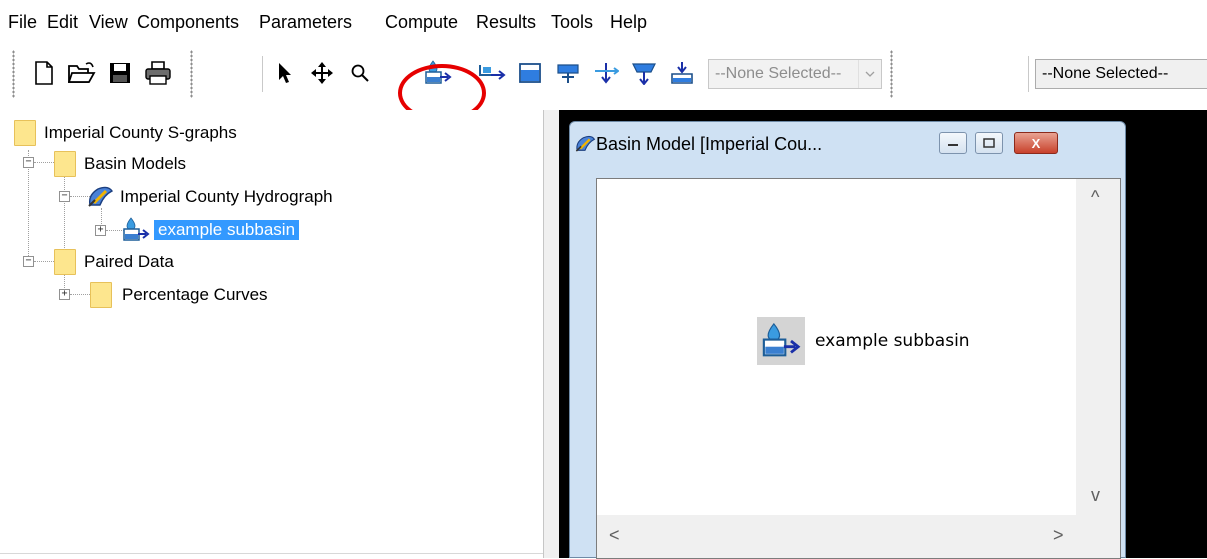  What do you see at coordinates (271, 555) in the screenshot?
I see `tree-bottom-edge` at bounding box center [271, 555].